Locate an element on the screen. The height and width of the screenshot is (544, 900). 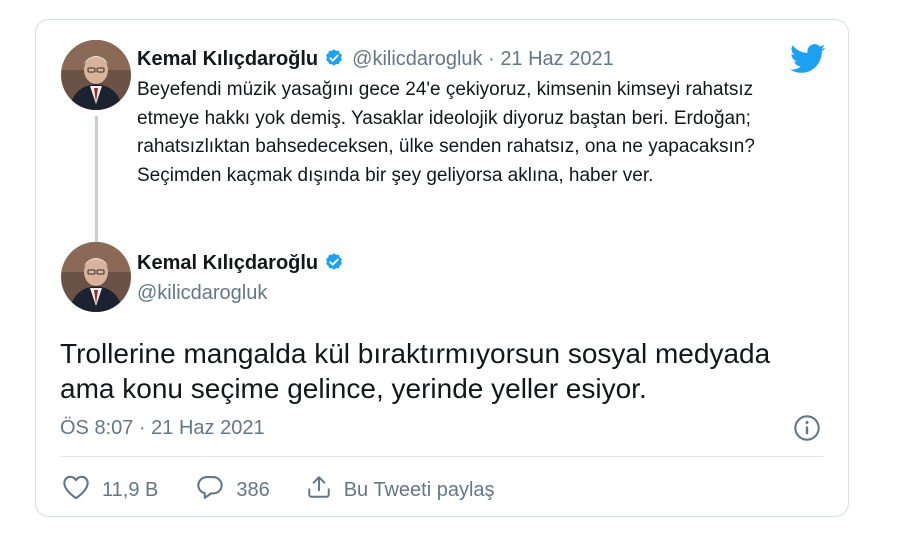
share-label: Bu Tweeti paylaş is located at coordinates (419, 489).